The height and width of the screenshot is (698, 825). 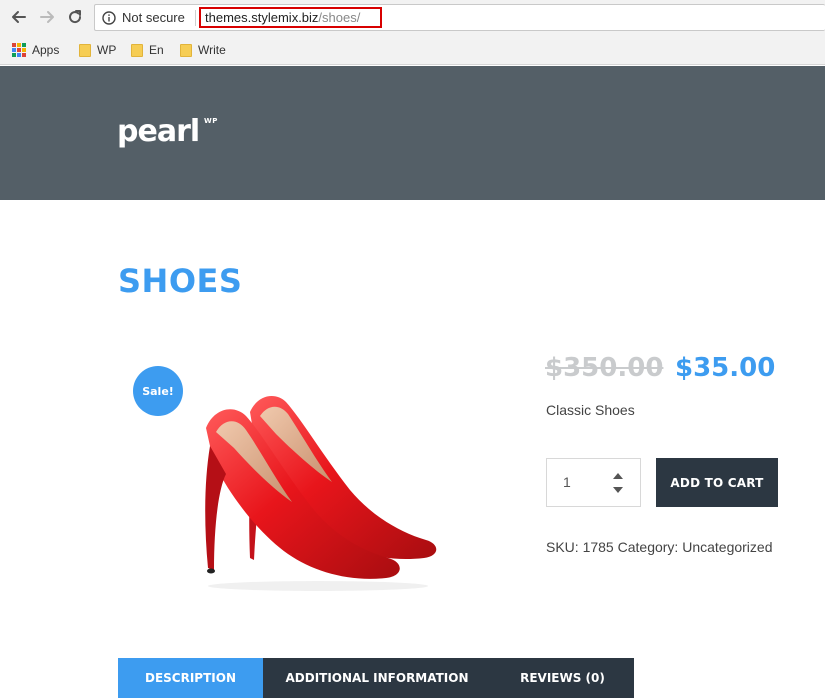 I want to click on sku-label: SKU:, so click(x=562, y=547).